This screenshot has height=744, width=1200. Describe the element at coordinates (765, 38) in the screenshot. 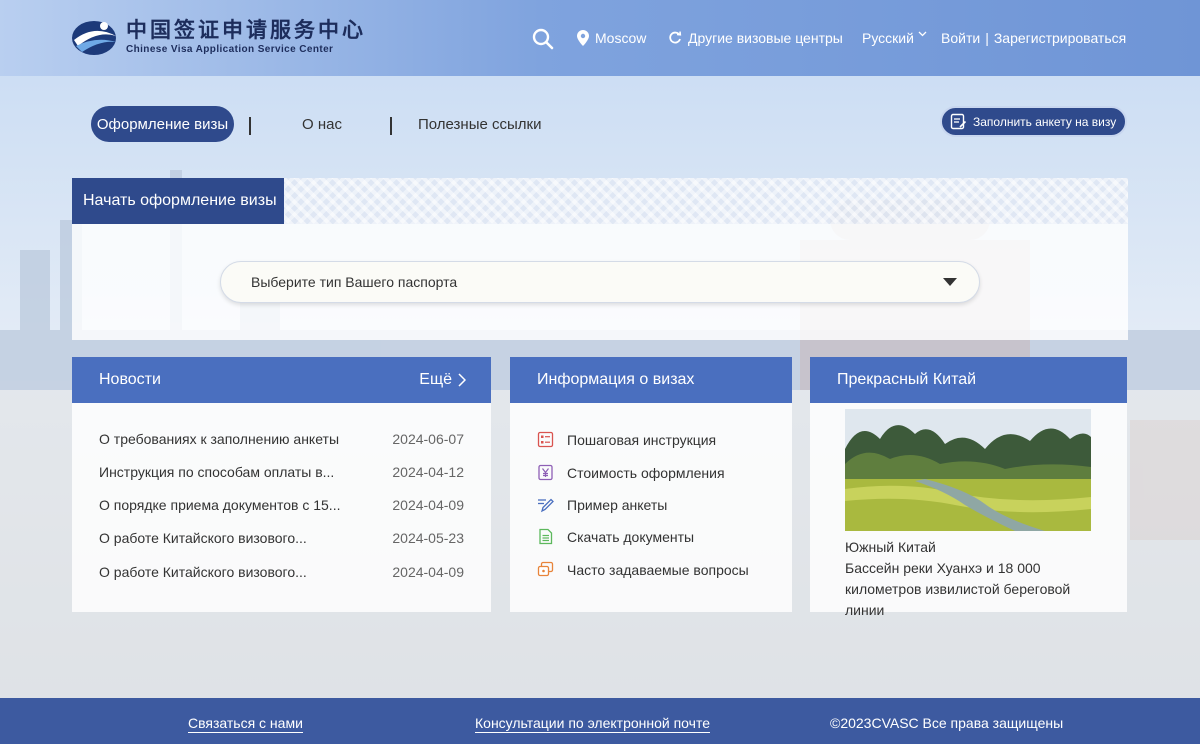

I see `other-centers-label: Другие визовые центры` at that location.